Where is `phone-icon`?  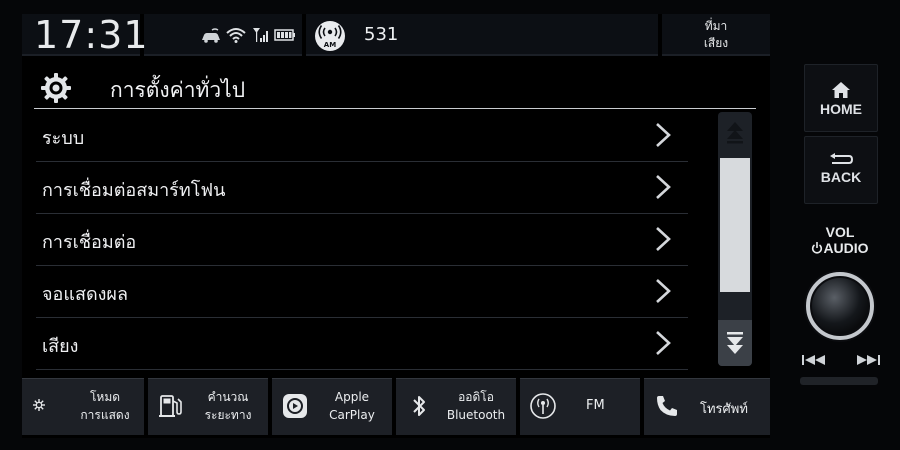 phone-icon is located at coordinates (667, 406).